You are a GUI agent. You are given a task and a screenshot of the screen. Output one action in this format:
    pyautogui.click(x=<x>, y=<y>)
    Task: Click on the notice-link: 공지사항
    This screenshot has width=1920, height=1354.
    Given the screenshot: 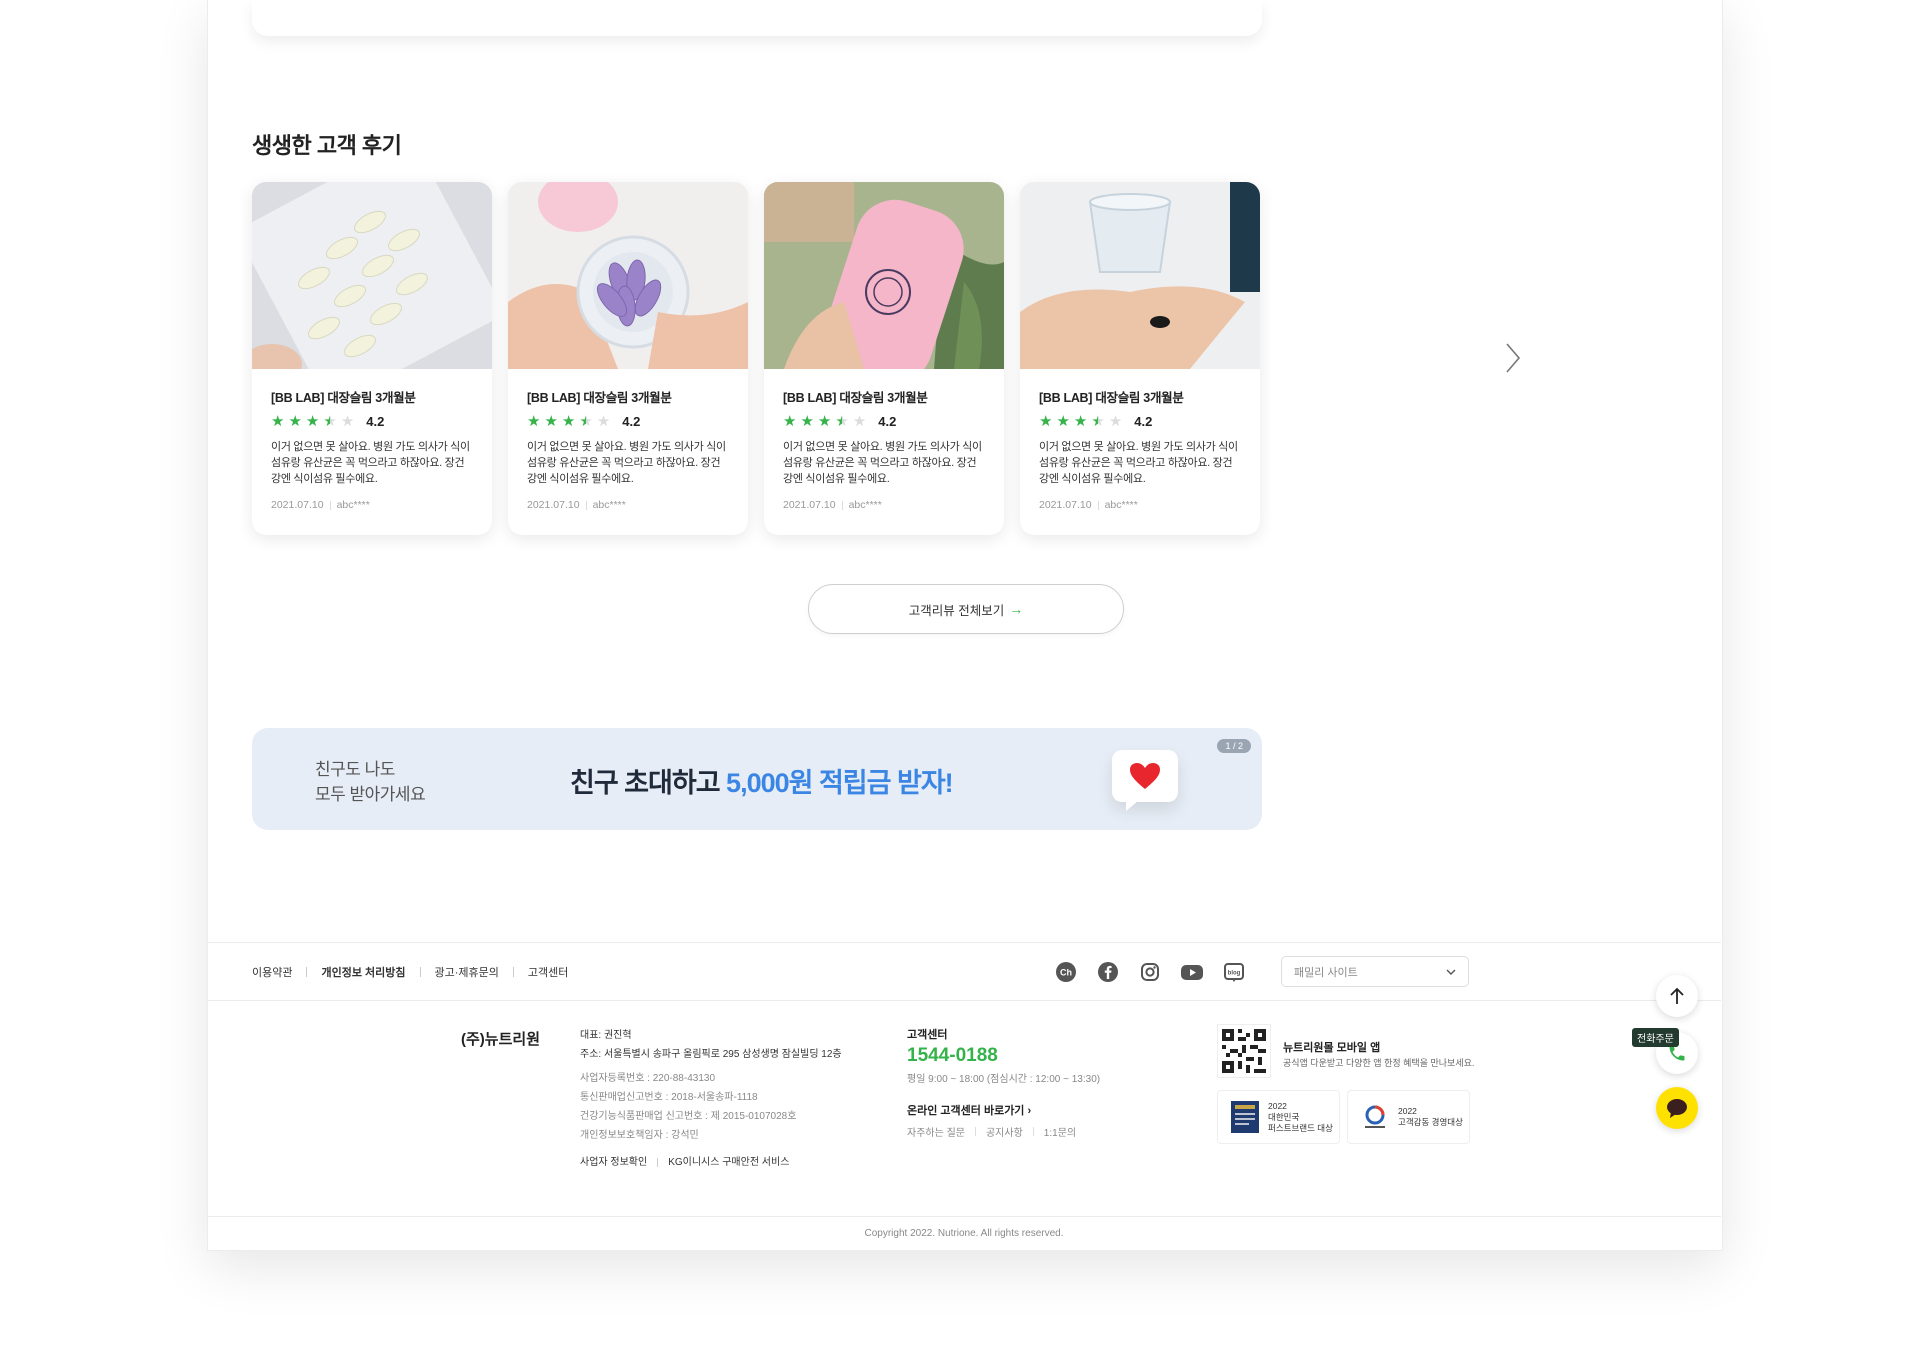 What is the action you would take?
    pyautogui.click(x=1004, y=1131)
    